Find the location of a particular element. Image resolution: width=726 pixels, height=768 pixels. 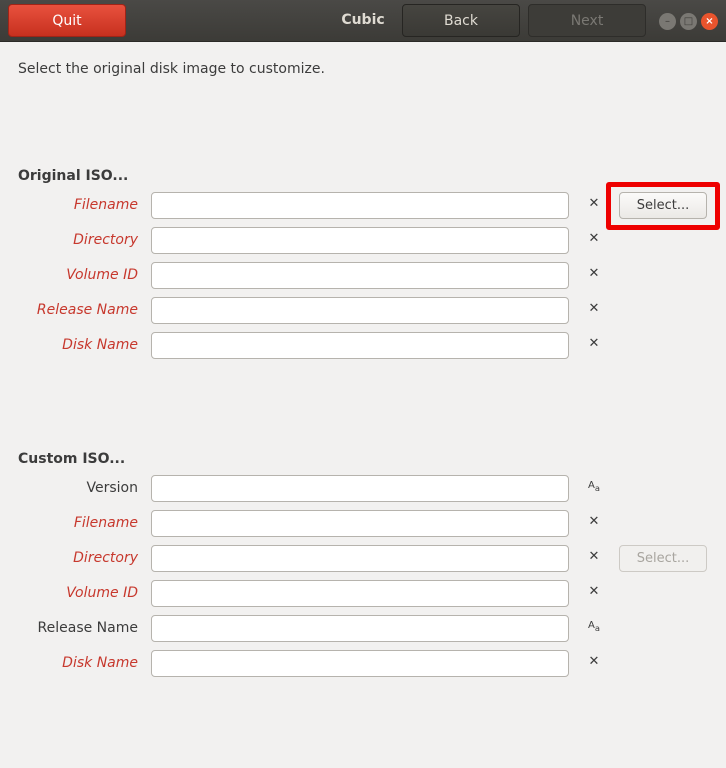

original-filename-field is located at coordinates (360, 205).